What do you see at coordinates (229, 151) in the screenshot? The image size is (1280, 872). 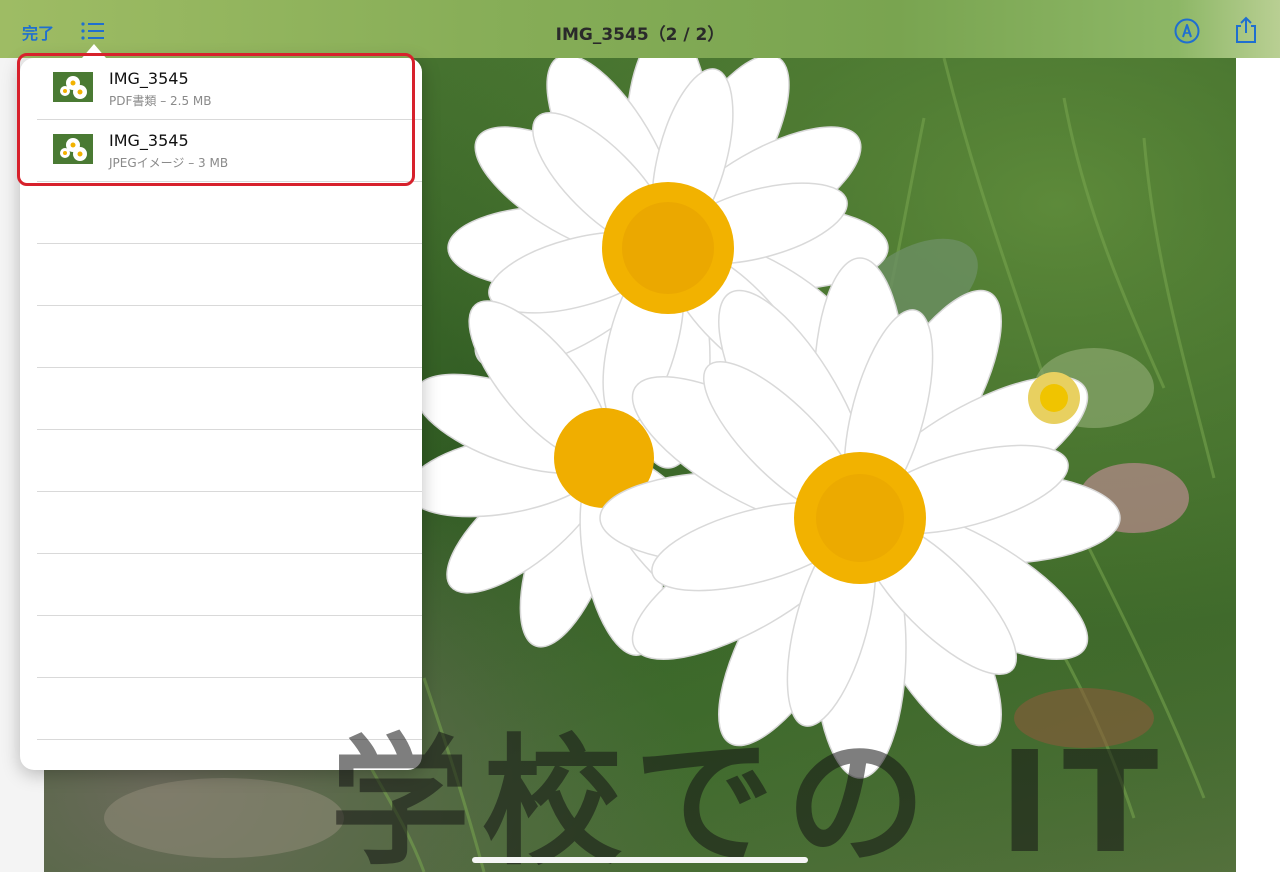 I see `file-list-item-jpeg: IMG_3545 JPEGイメージ – 3 MB` at bounding box center [229, 151].